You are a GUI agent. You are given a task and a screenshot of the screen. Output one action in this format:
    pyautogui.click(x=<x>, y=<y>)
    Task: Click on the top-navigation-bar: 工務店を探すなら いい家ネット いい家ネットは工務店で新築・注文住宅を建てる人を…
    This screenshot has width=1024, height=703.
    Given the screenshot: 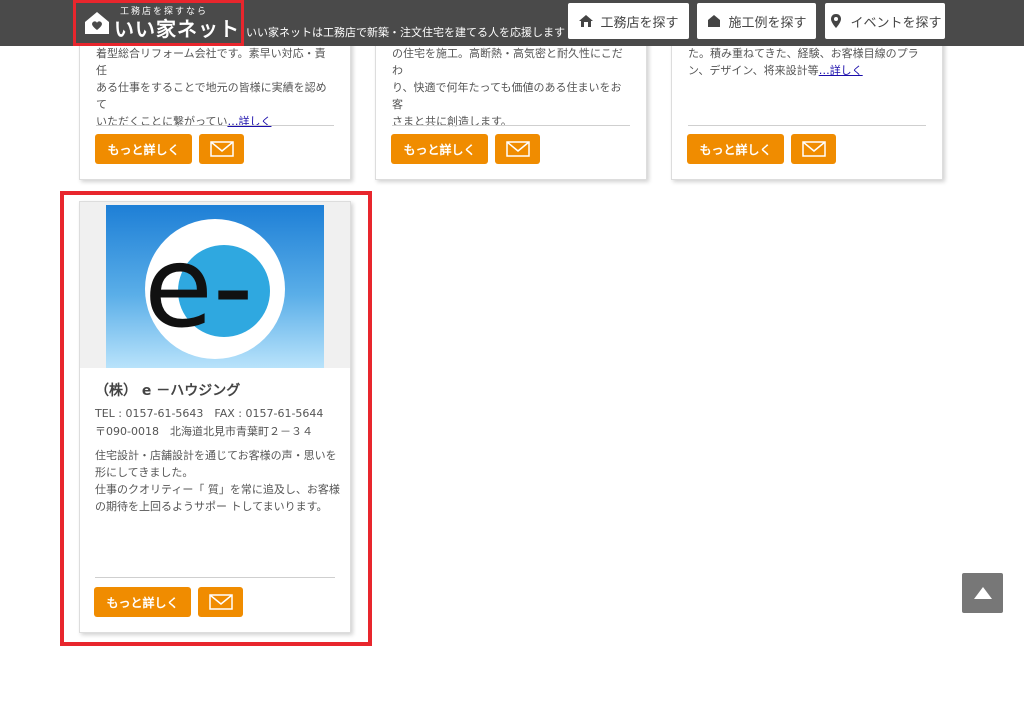 What is the action you would take?
    pyautogui.click(x=512, y=23)
    